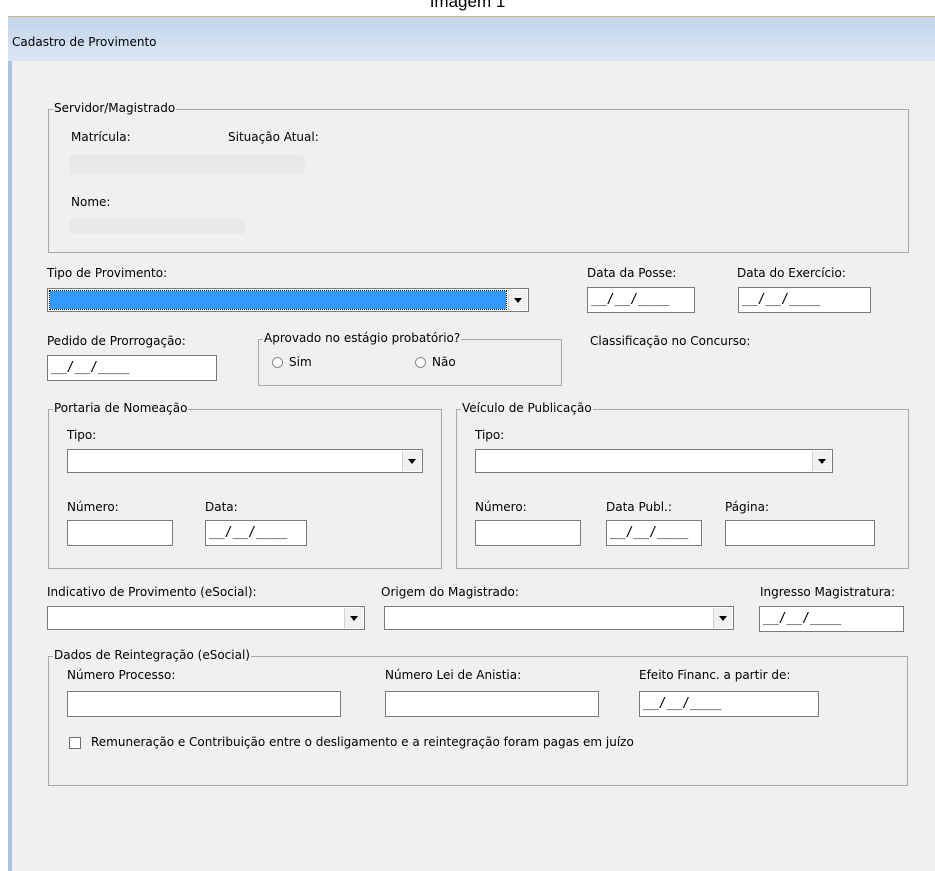 This screenshot has width=935, height=871. What do you see at coordinates (747, 507) in the screenshot?
I see `veiculo-pagina-label: Página:` at bounding box center [747, 507].